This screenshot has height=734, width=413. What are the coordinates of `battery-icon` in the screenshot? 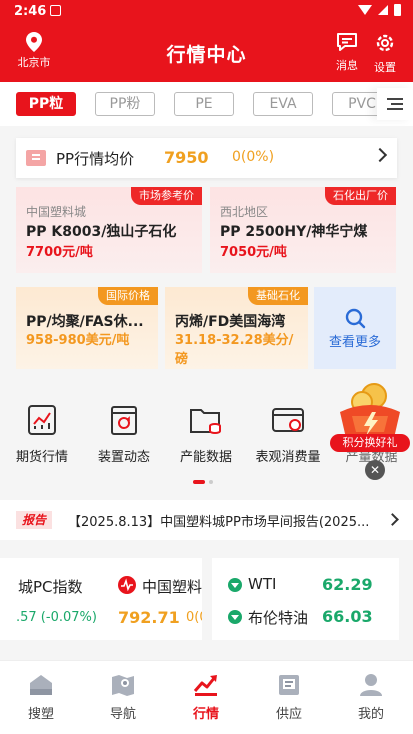 It's located at (397, 10).